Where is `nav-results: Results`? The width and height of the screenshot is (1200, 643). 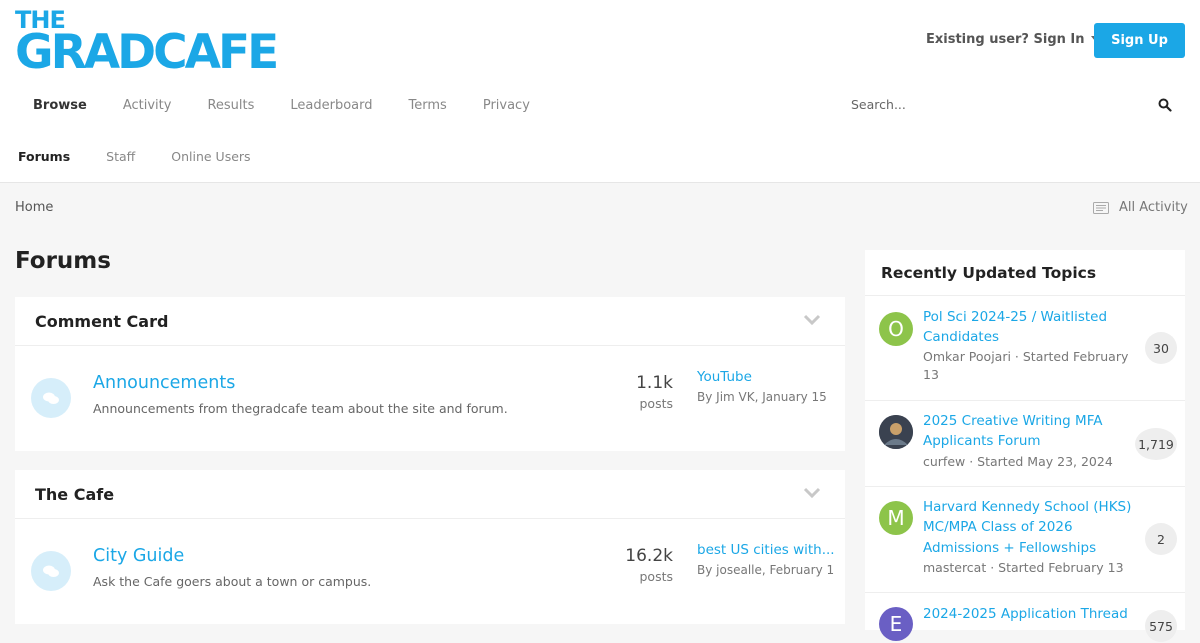
nav-results: Results is located at coordinates (230, 105).